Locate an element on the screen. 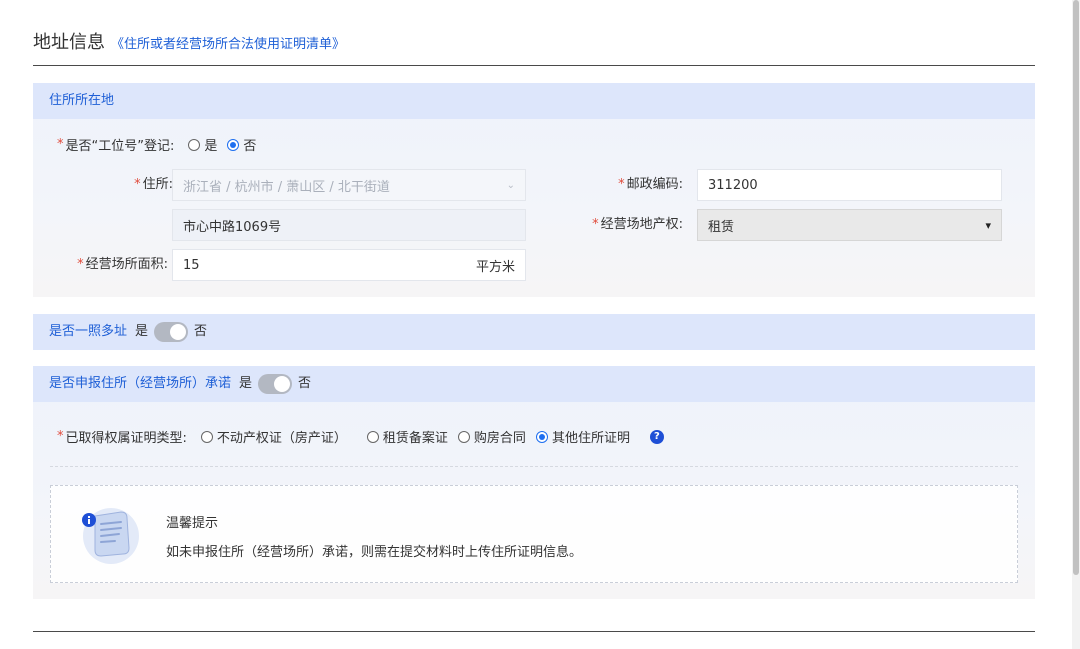 Image resolution: width=1080 pixels, height=649 pixels. help-icon: ? is located at coordinates (656, 436).